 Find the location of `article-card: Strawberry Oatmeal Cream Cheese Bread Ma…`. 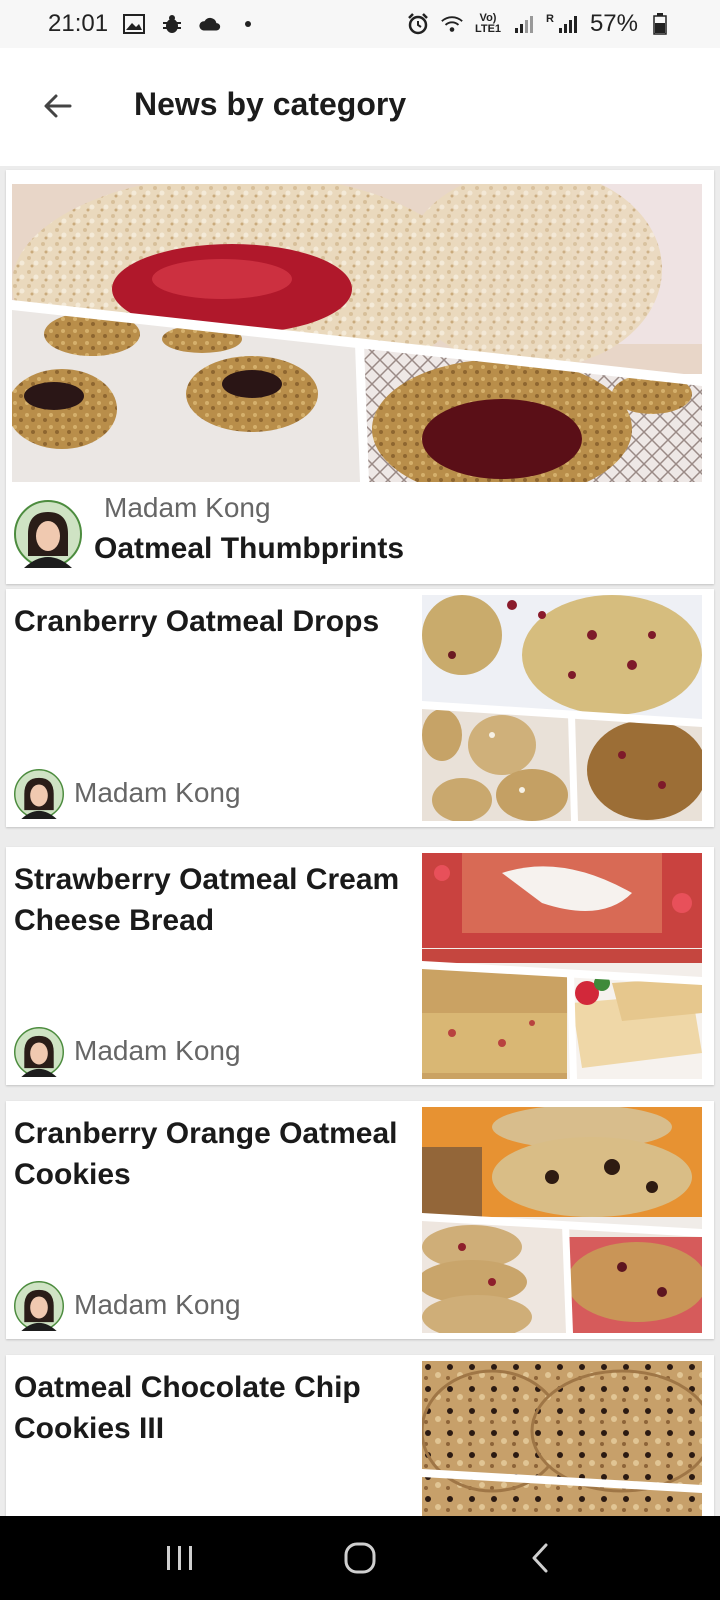

article-card: Strawberry Oatmeal Cream Cheese Bread Ma… is located at coordinates (360, 966).